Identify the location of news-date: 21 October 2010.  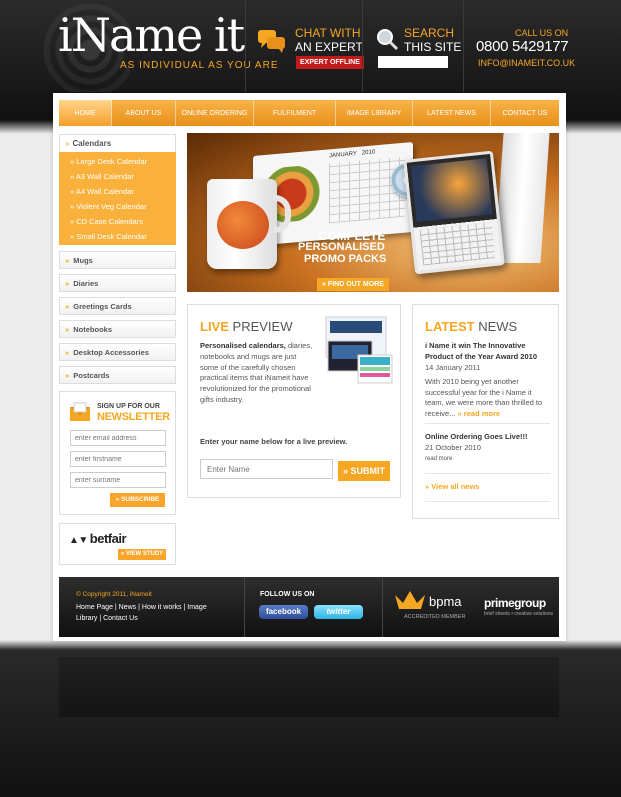
(453, 447).